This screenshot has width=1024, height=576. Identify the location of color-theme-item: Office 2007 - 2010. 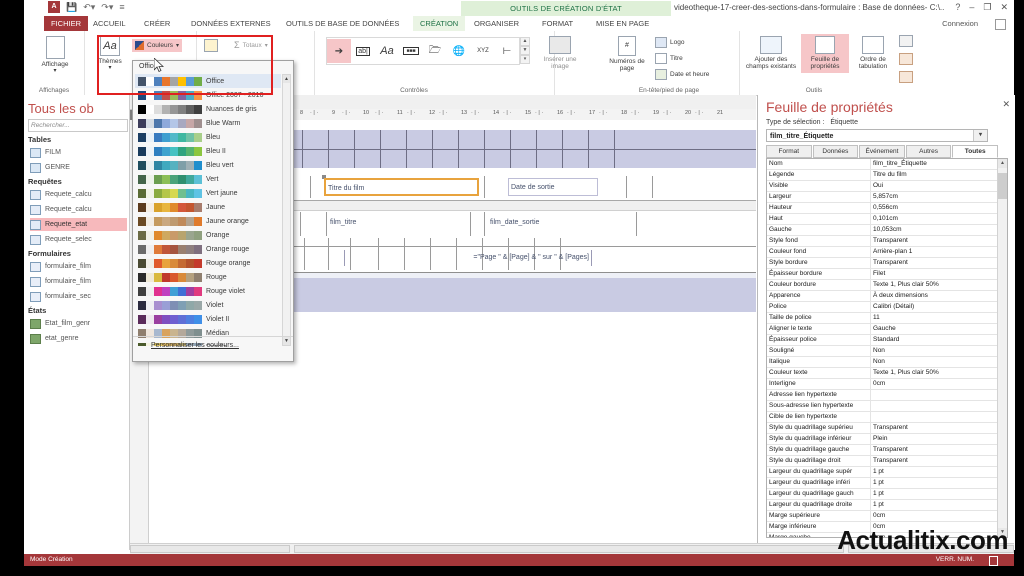
(208, 95).